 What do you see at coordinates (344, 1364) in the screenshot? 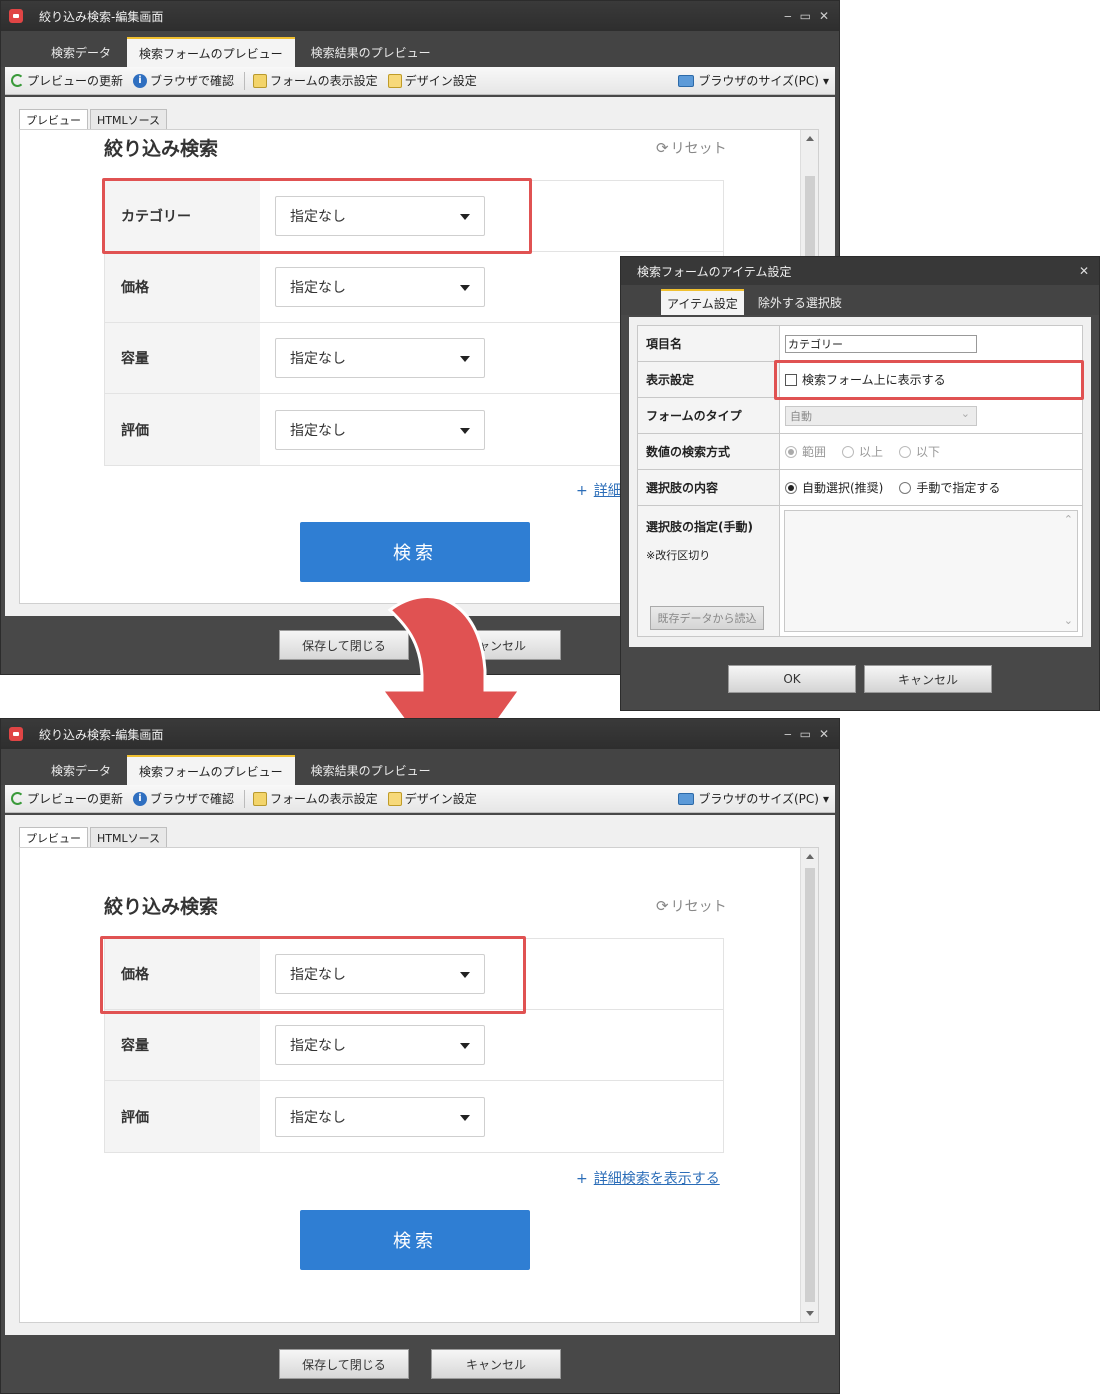
I see `save-close-button: 保存して閉じる` at bounding box center [344, 1364].